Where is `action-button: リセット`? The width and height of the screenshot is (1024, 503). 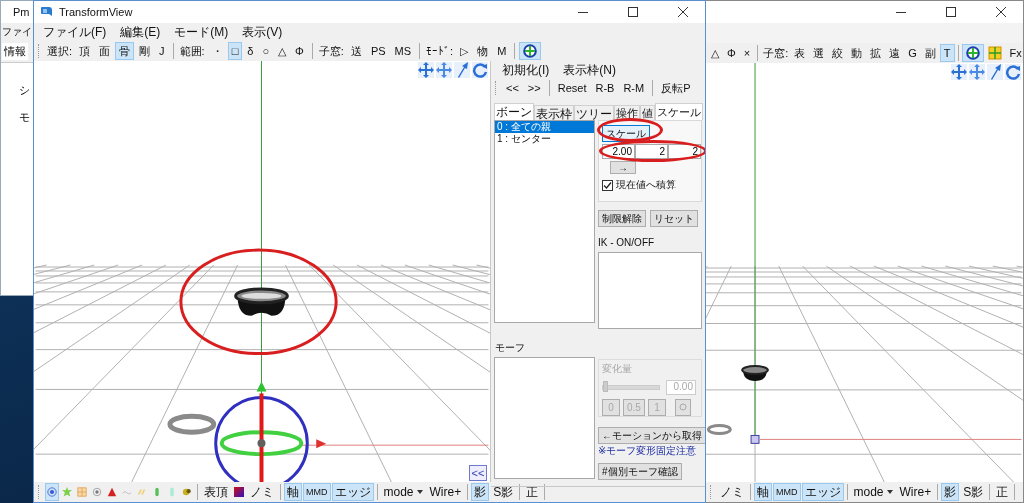 action-button: リセット is located at coordinates (674, 218).